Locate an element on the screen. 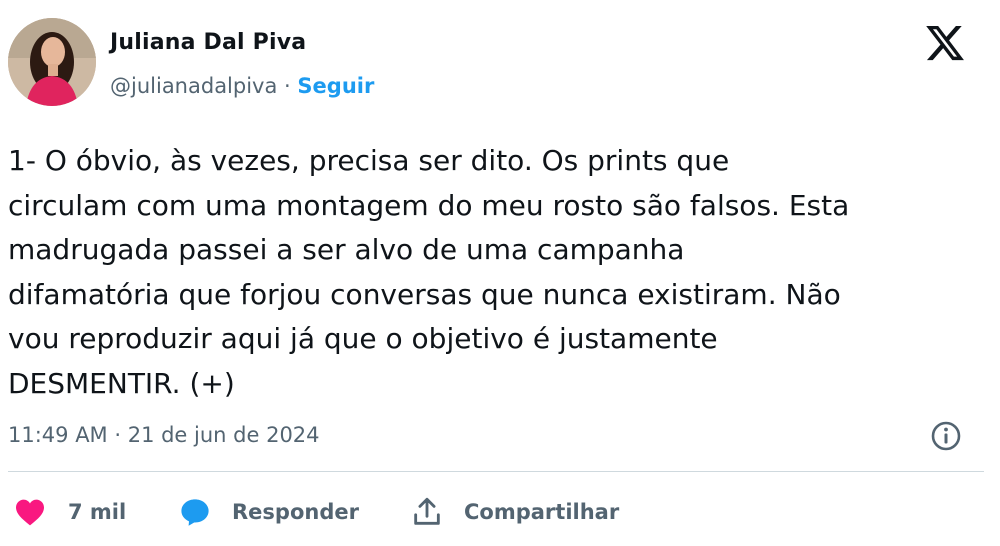  reply-button: Responder is located at coordinates (268, 512).